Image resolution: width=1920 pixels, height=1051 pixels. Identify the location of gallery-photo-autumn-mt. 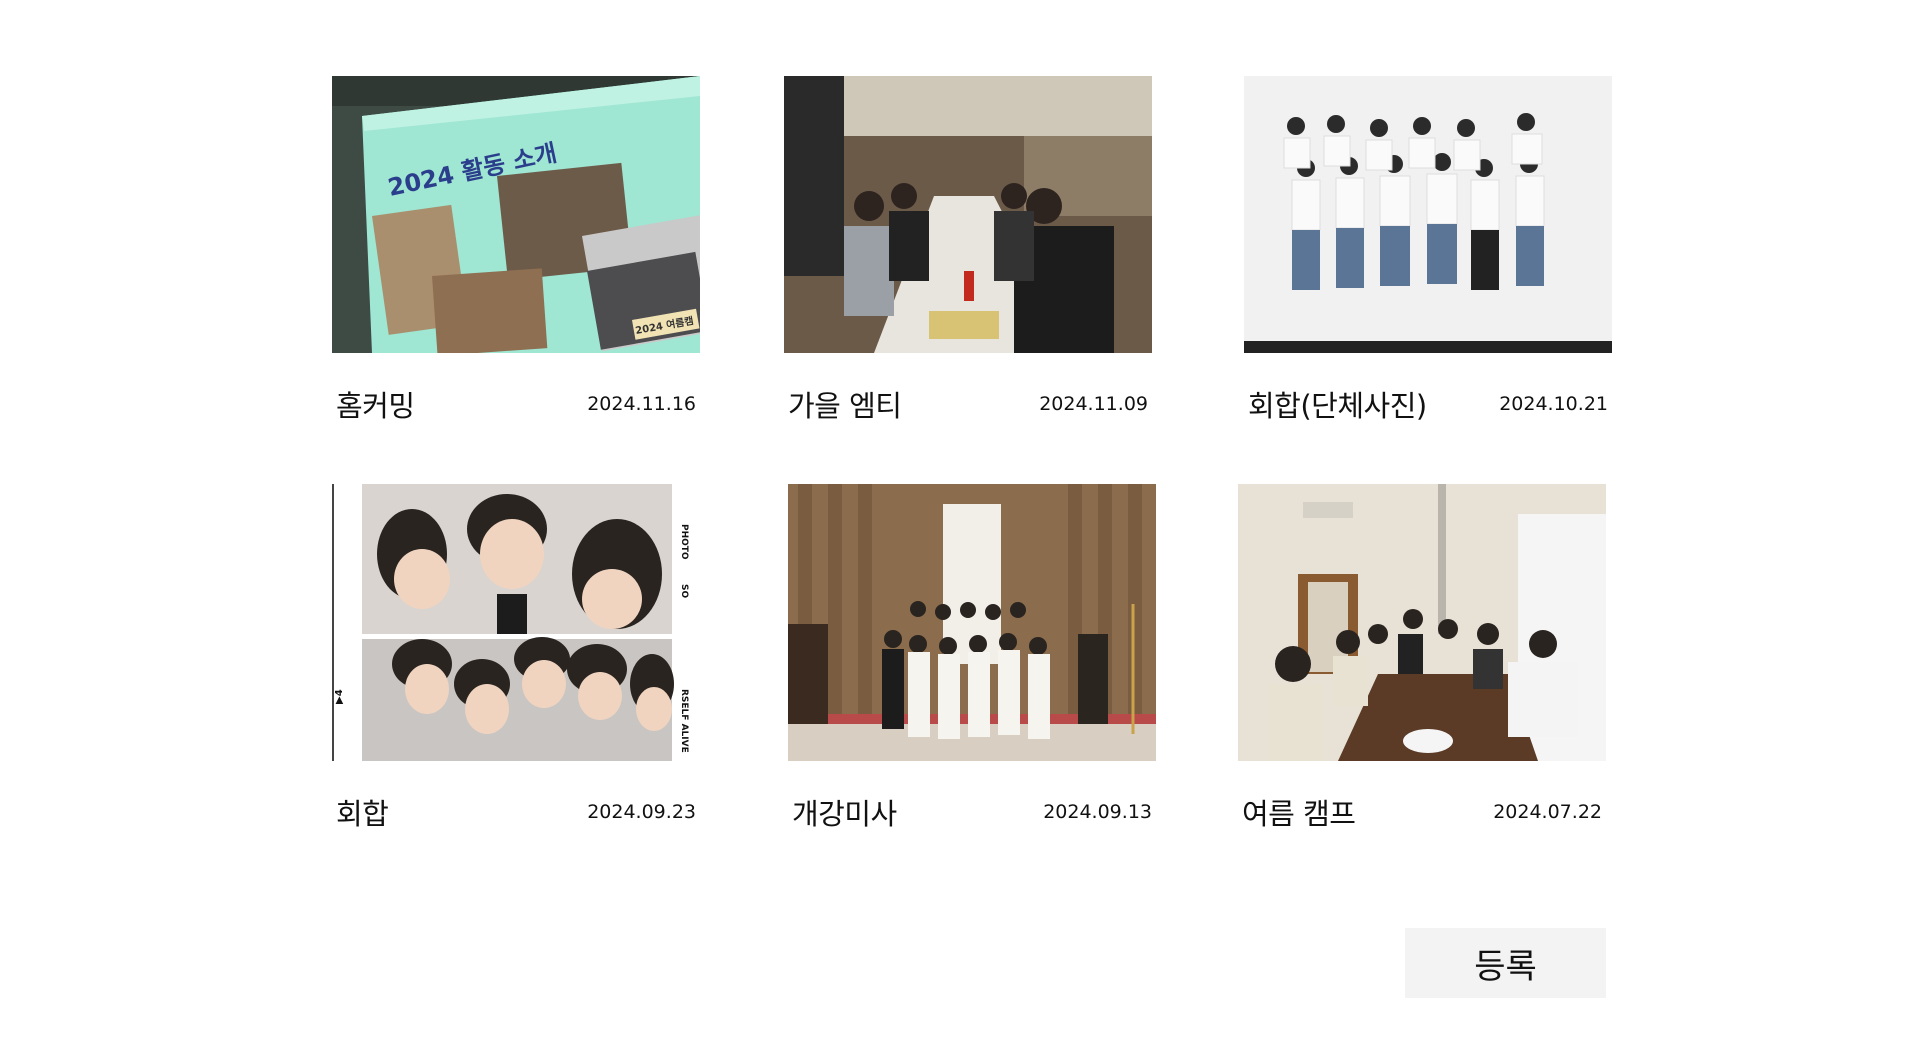
(968, 214).